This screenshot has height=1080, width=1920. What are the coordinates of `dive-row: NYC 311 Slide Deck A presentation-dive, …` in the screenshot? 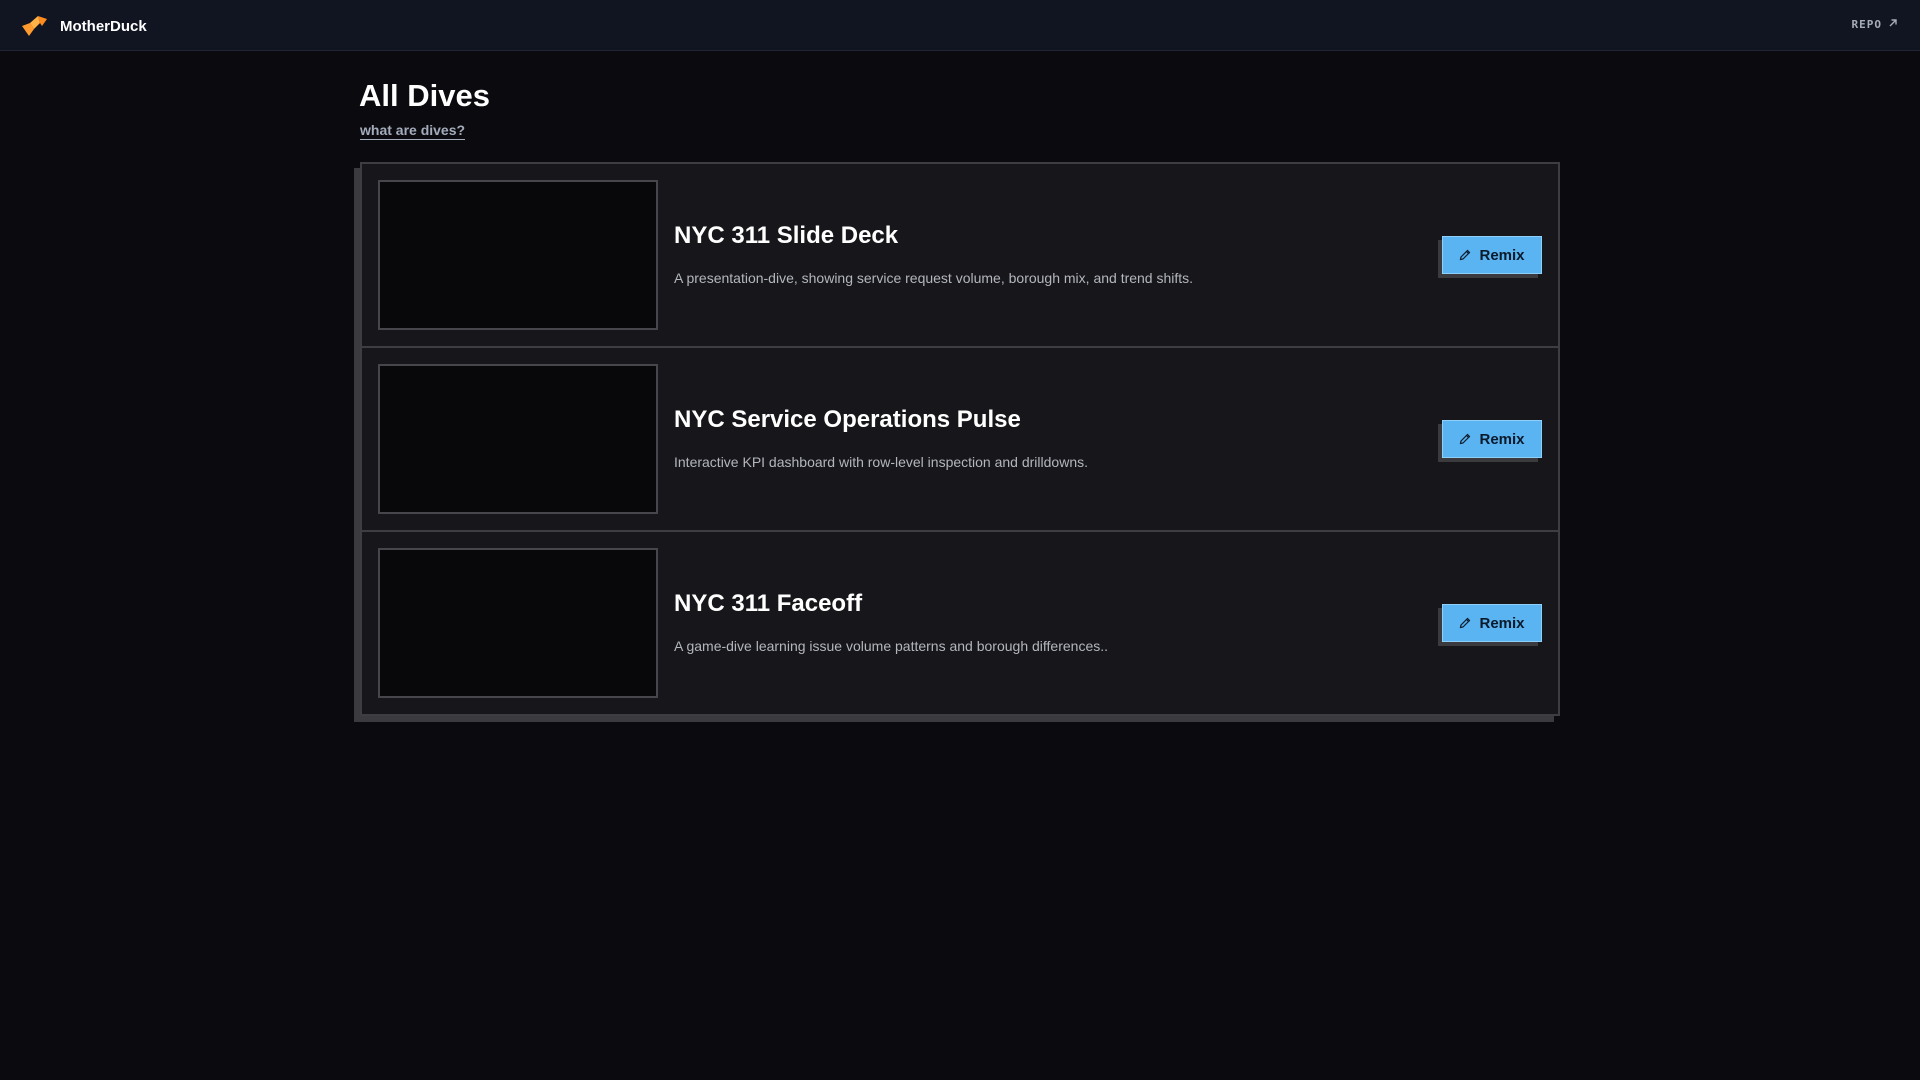 It's located at (960, 256).